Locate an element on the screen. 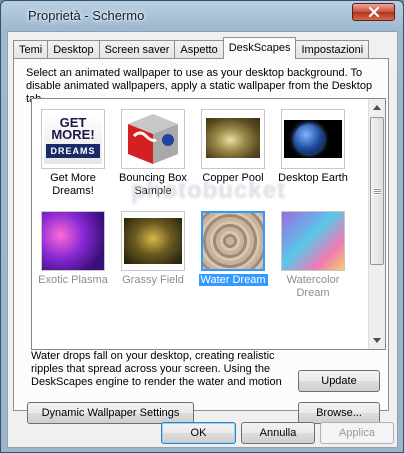 The width and height of the screenshot is (404, 453). ok-button: OK is located at coordinates (198, 433).